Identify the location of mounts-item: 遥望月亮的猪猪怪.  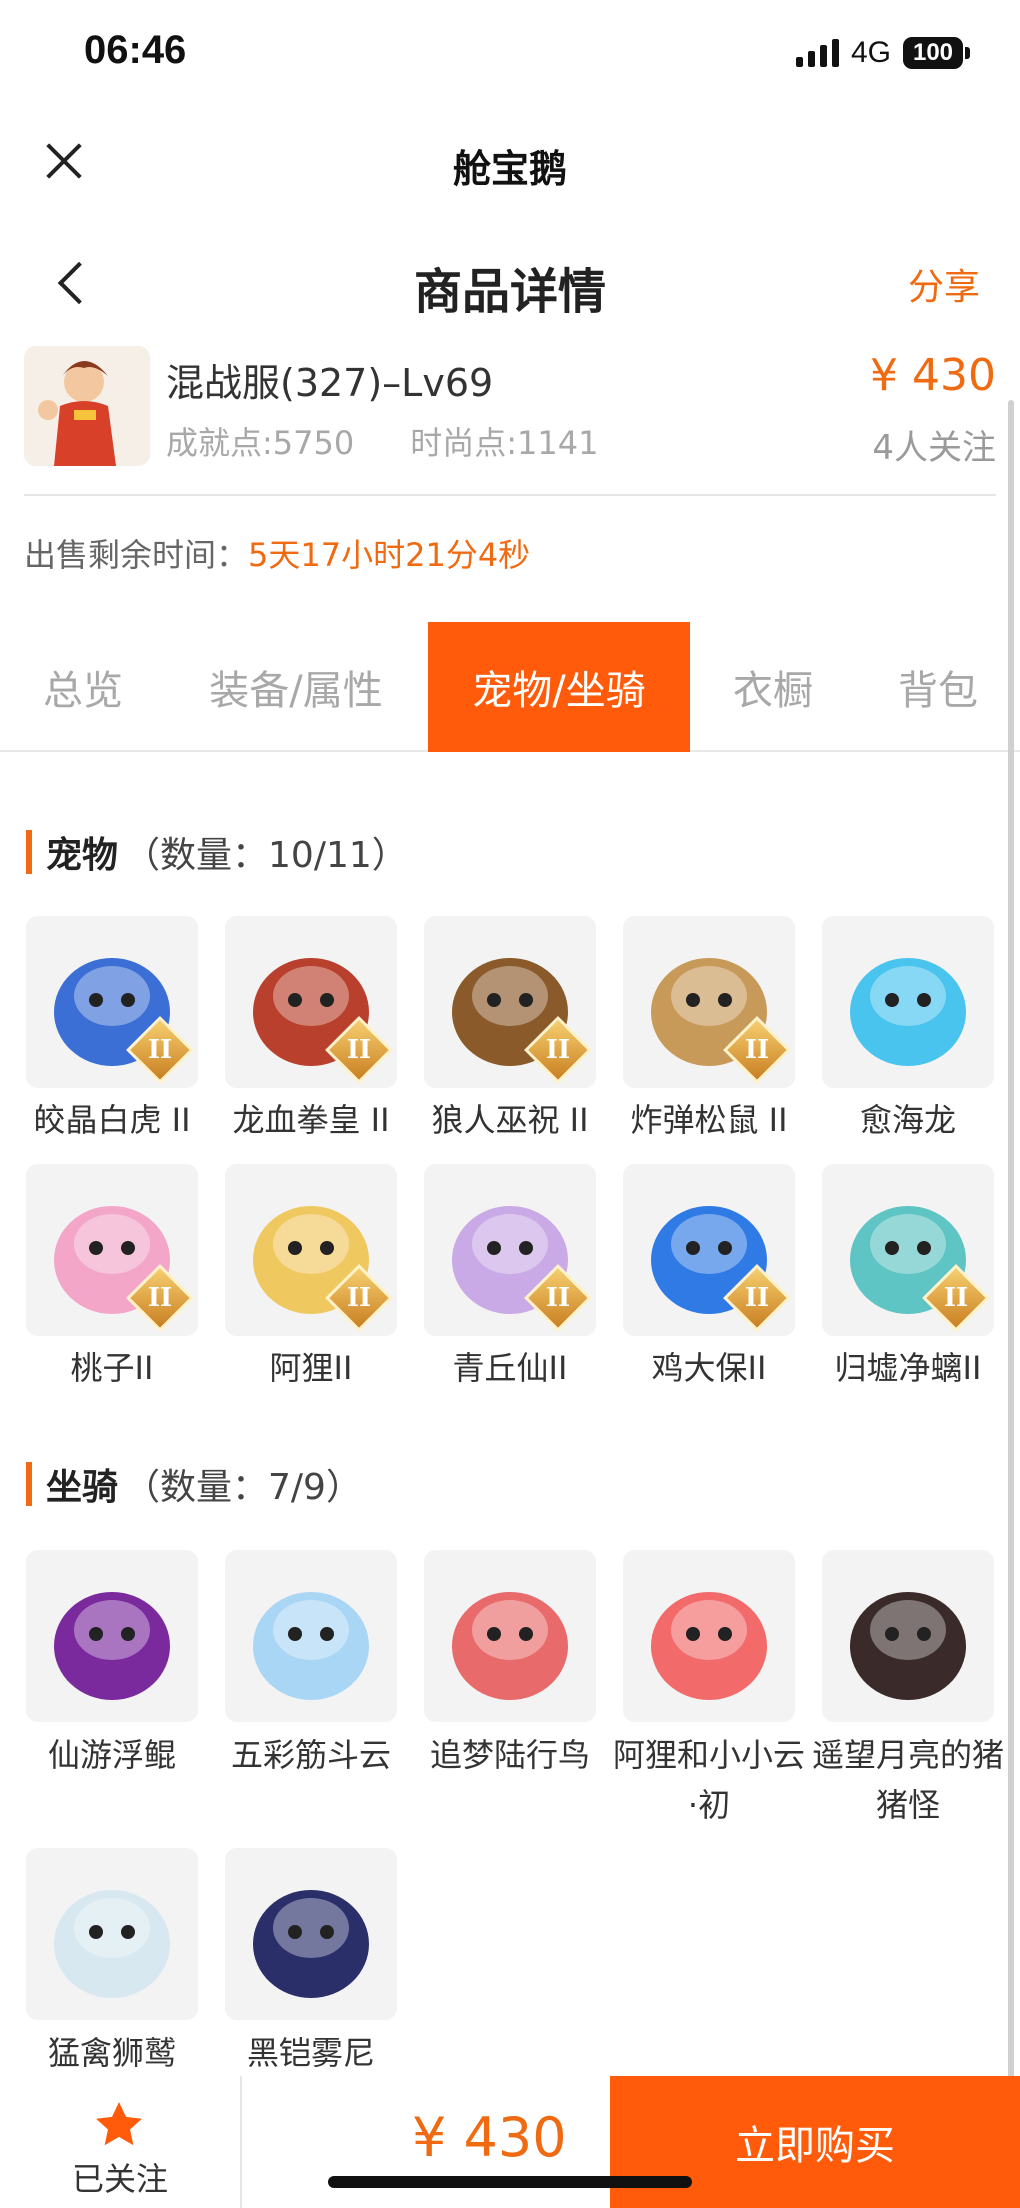
(908, 1690).